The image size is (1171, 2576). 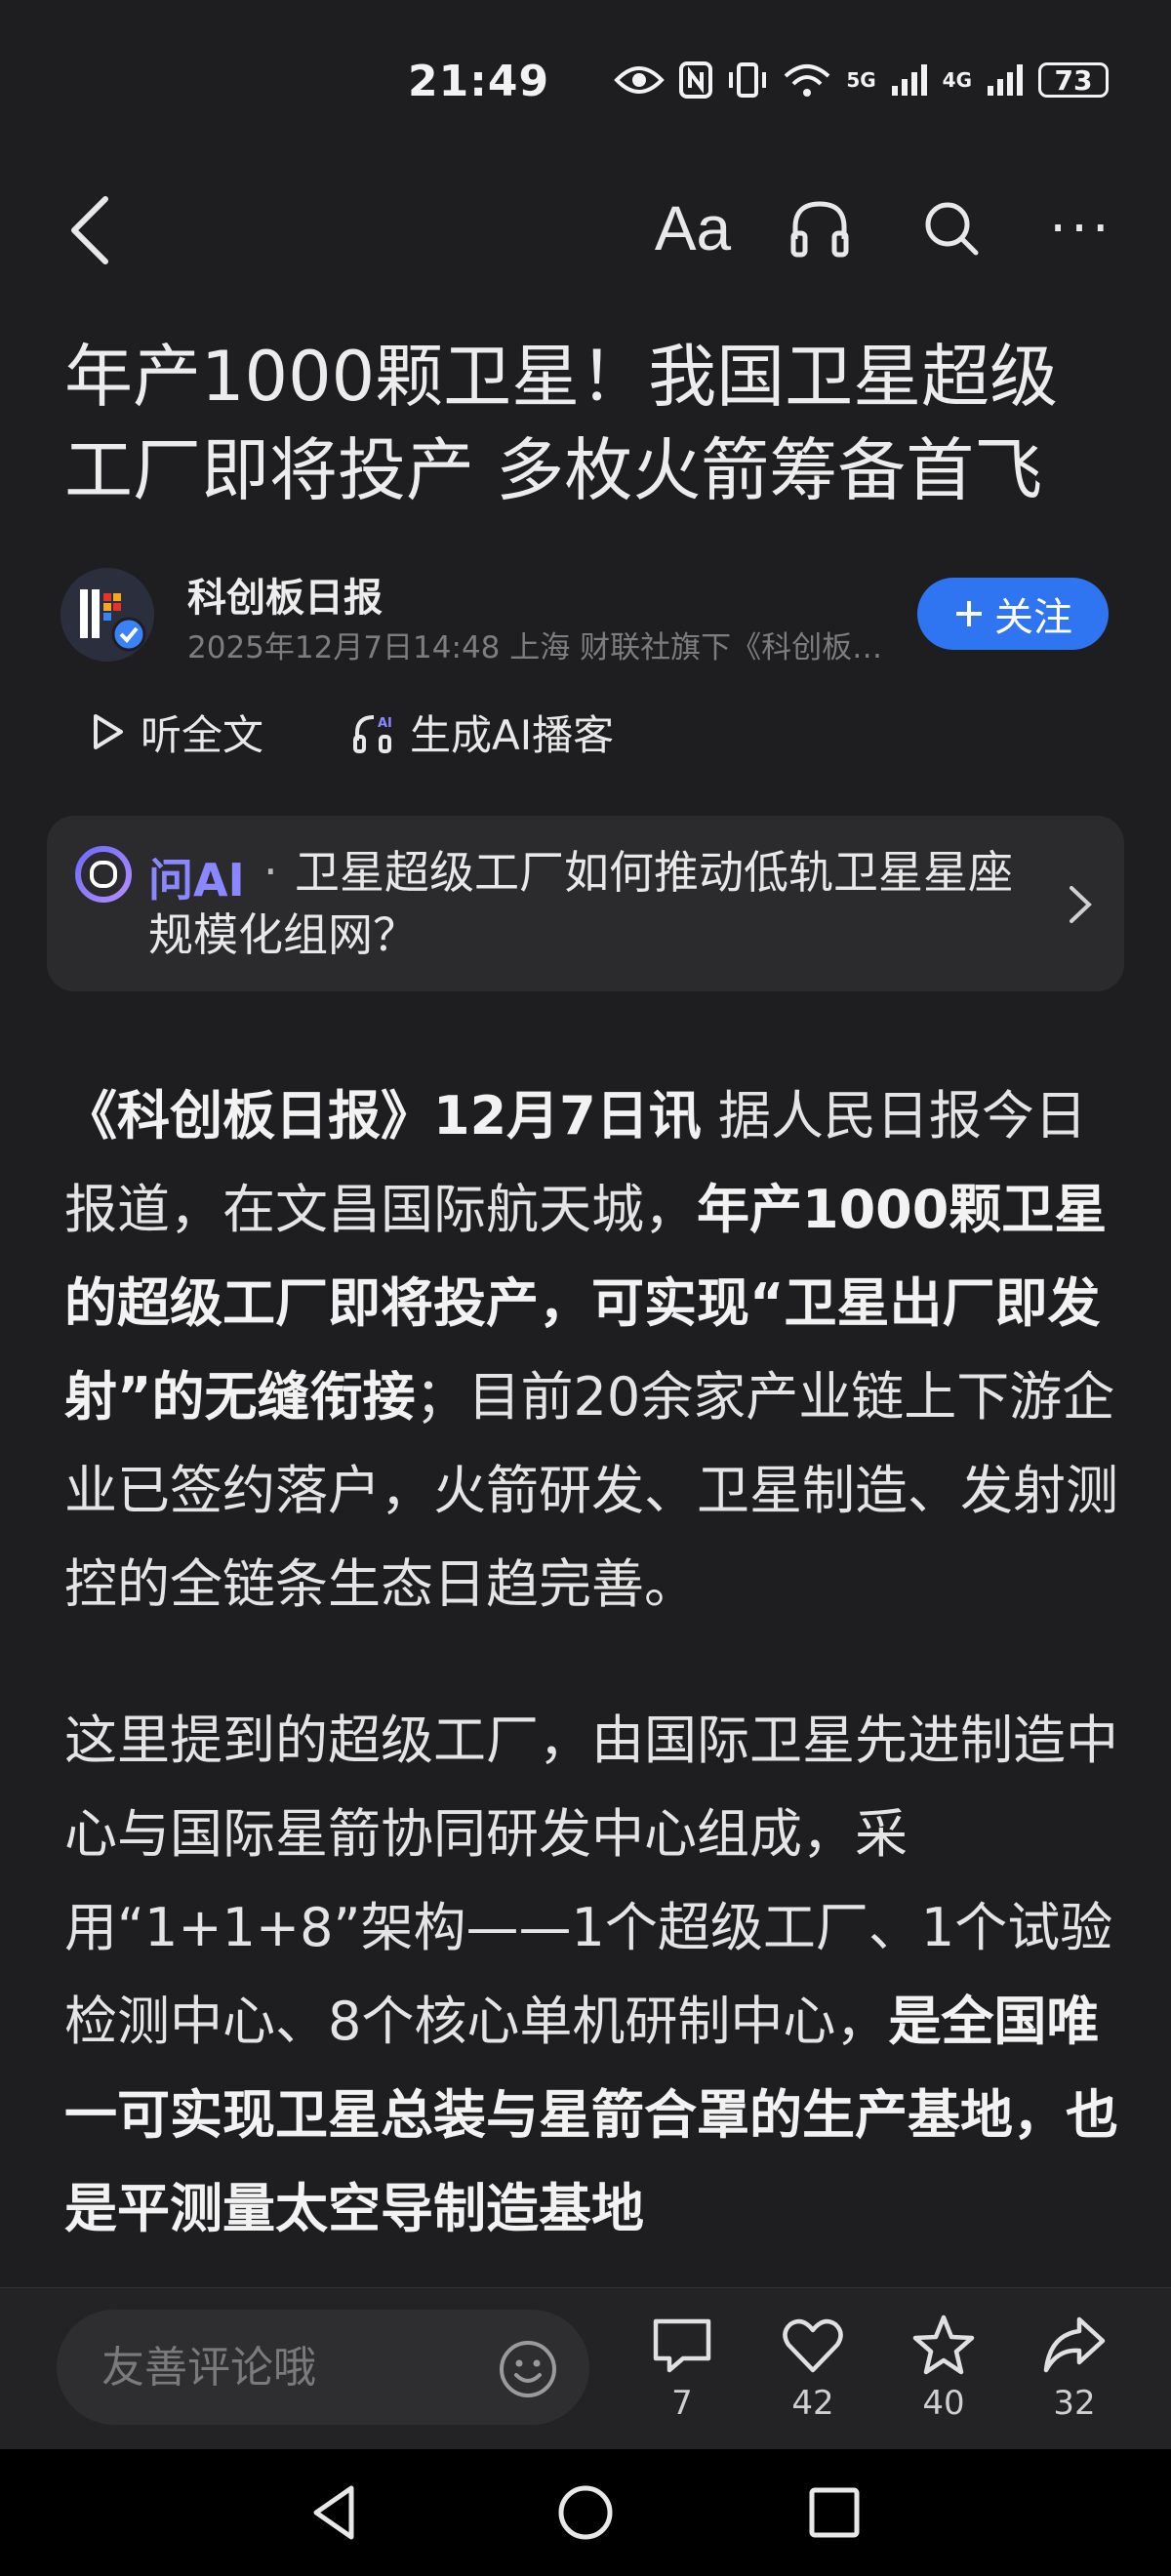 What do you see at coordinates (812, 2403) in the screenshot?
I see `like-count: 42` at bounding box center [812, 2403].